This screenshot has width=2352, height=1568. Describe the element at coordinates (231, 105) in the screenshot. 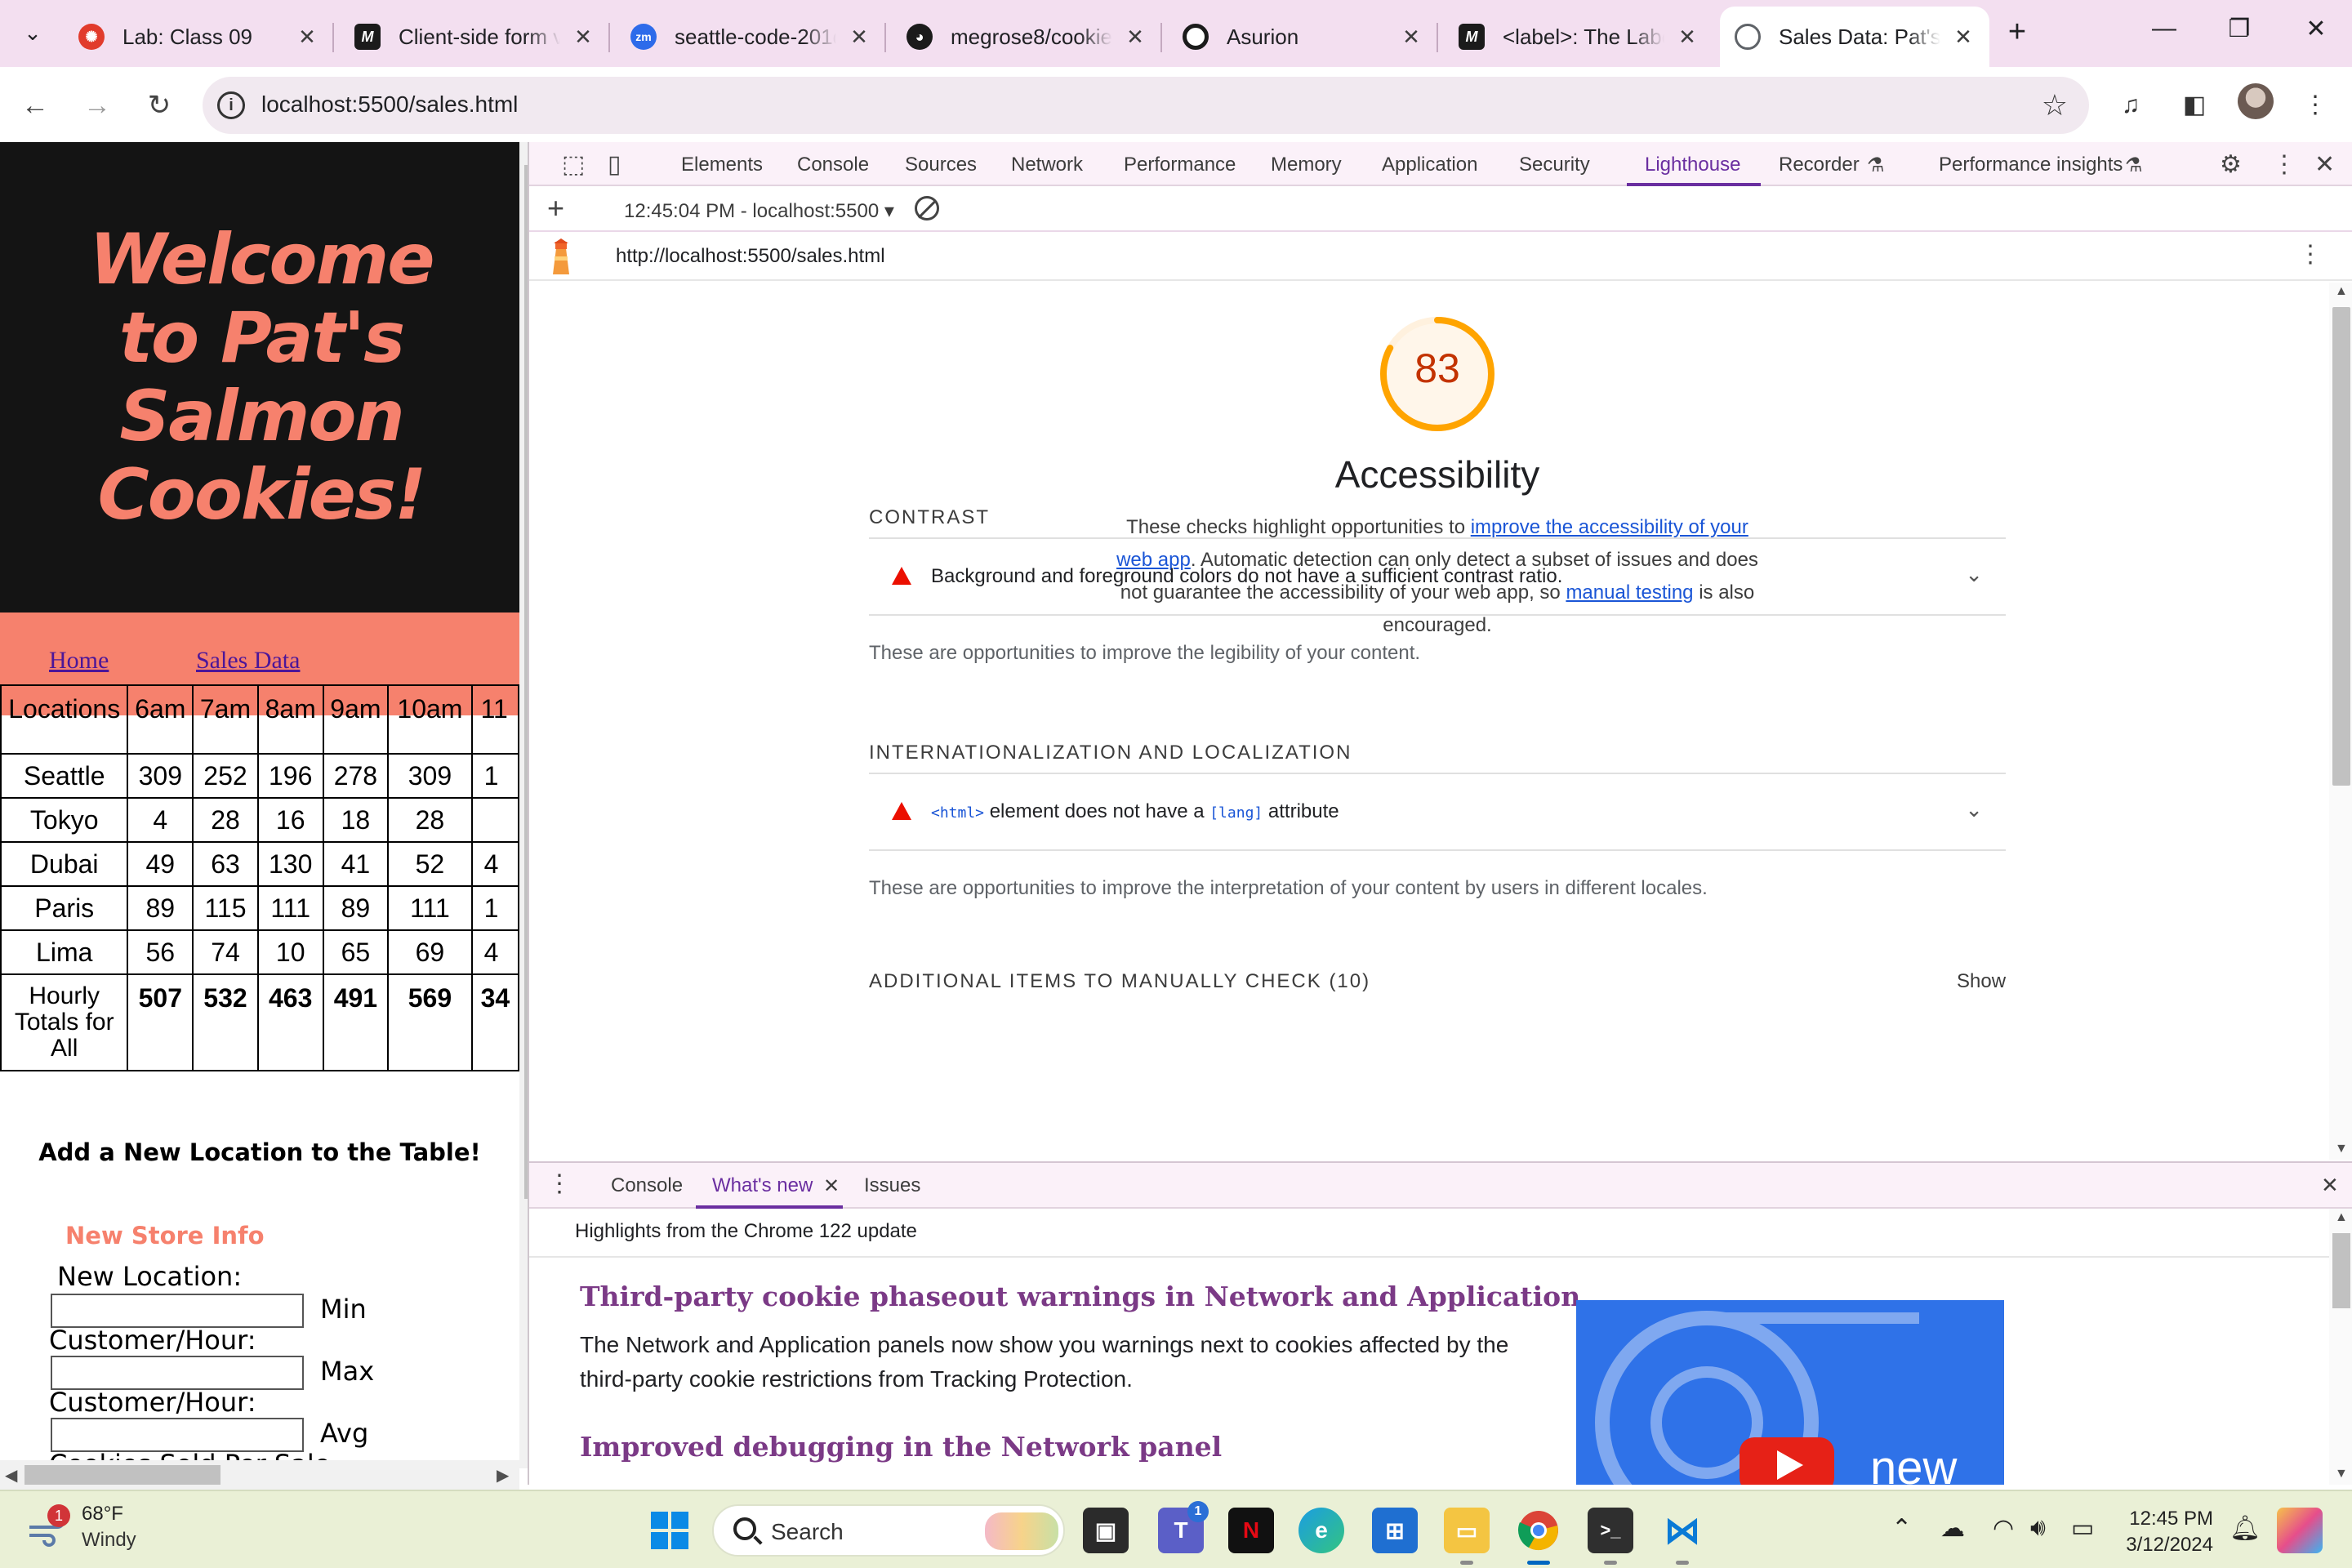

I see `site-info-icon: i` at that location.